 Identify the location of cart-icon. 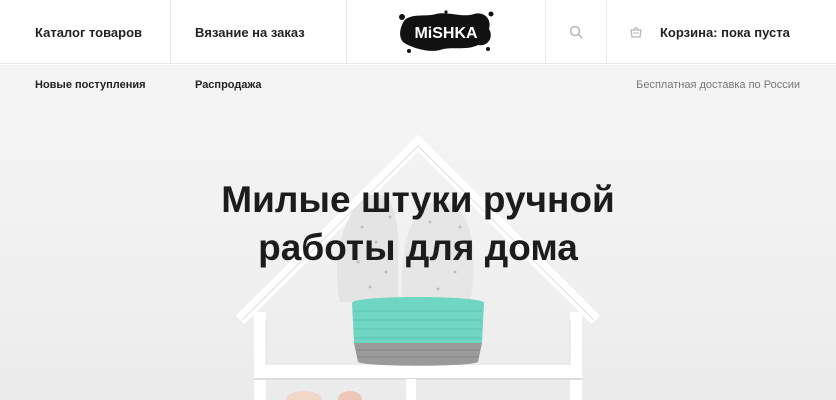
(636, 32).